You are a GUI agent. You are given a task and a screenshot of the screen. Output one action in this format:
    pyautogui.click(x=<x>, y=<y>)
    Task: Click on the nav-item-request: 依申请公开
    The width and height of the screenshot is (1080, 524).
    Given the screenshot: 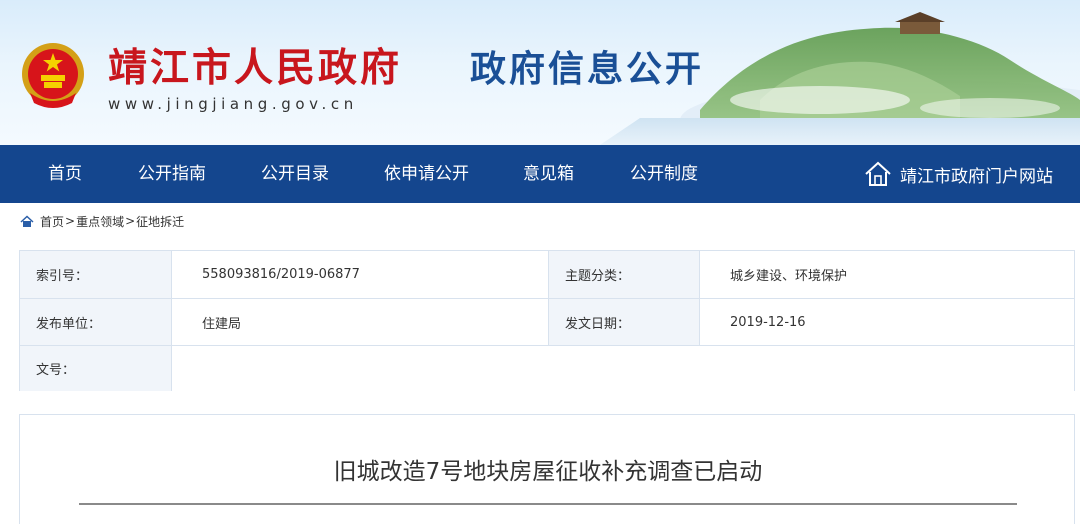 What is the action you would take?
    pyautogui.click(x=426, y=174)
    